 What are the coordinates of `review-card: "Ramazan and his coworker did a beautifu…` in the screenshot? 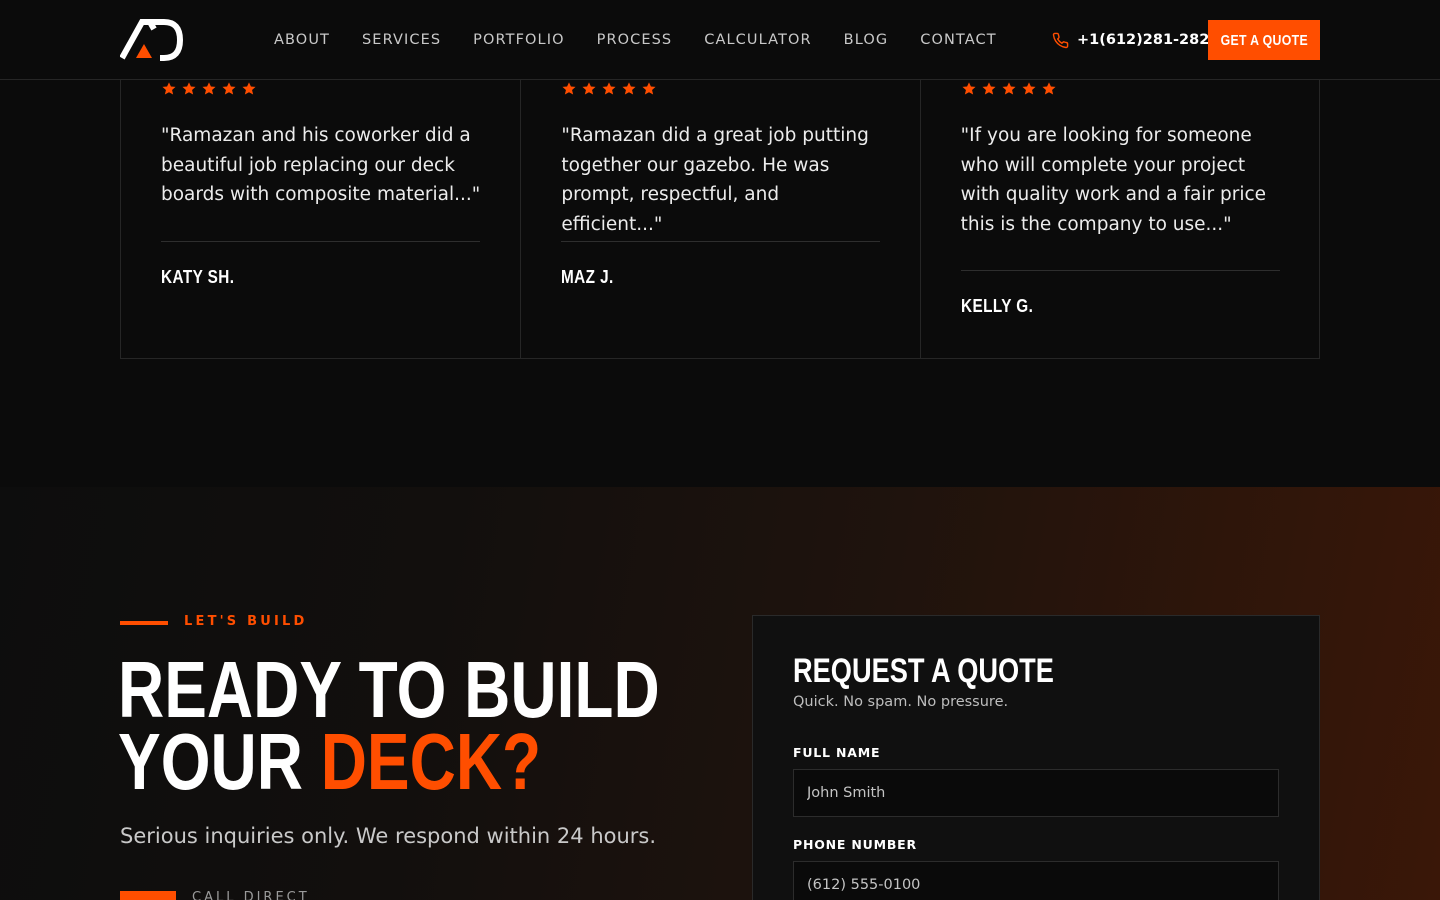 It's located at (320, 199).